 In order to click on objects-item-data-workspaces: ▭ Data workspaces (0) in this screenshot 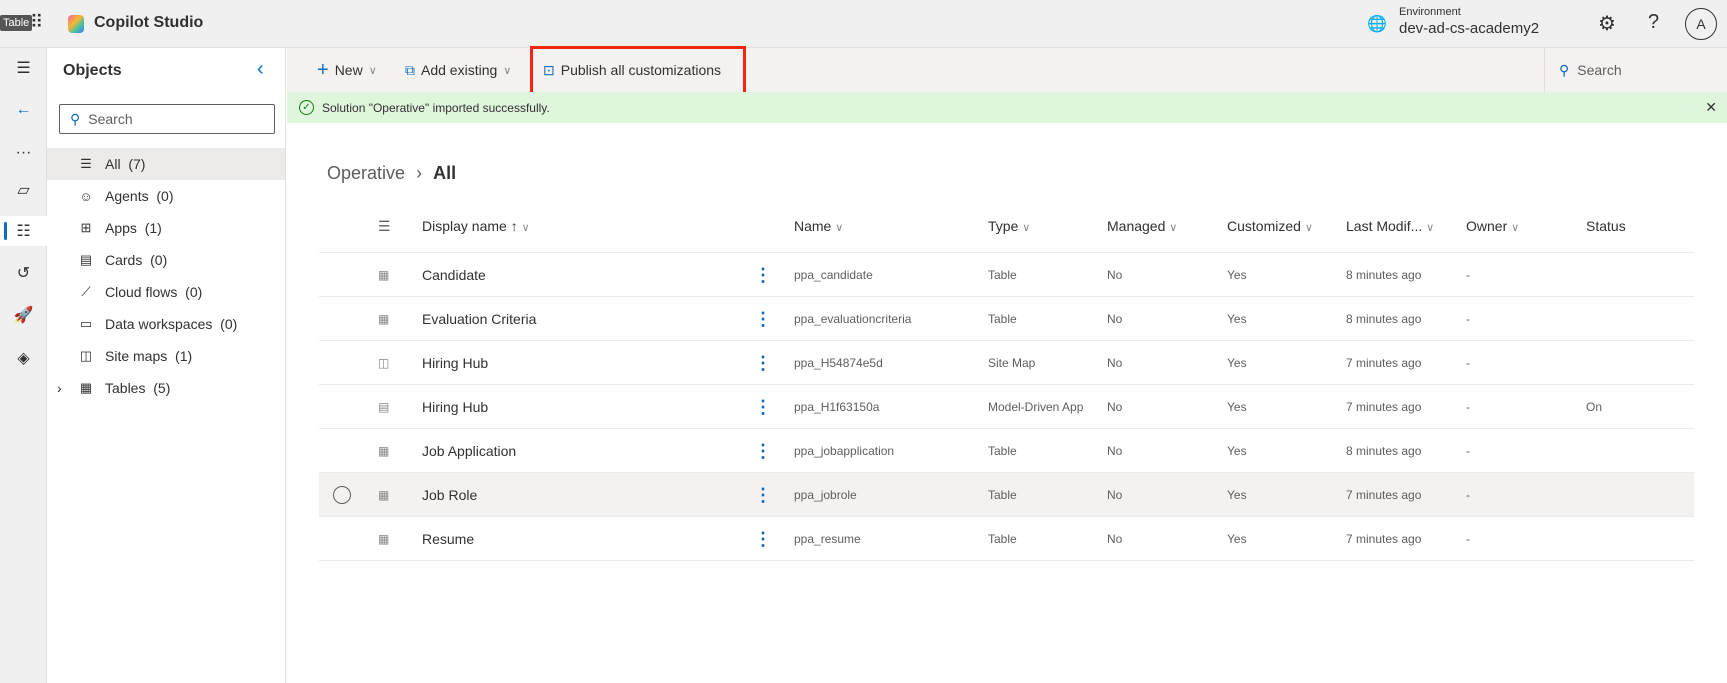, I will do `click(166, 324)`.